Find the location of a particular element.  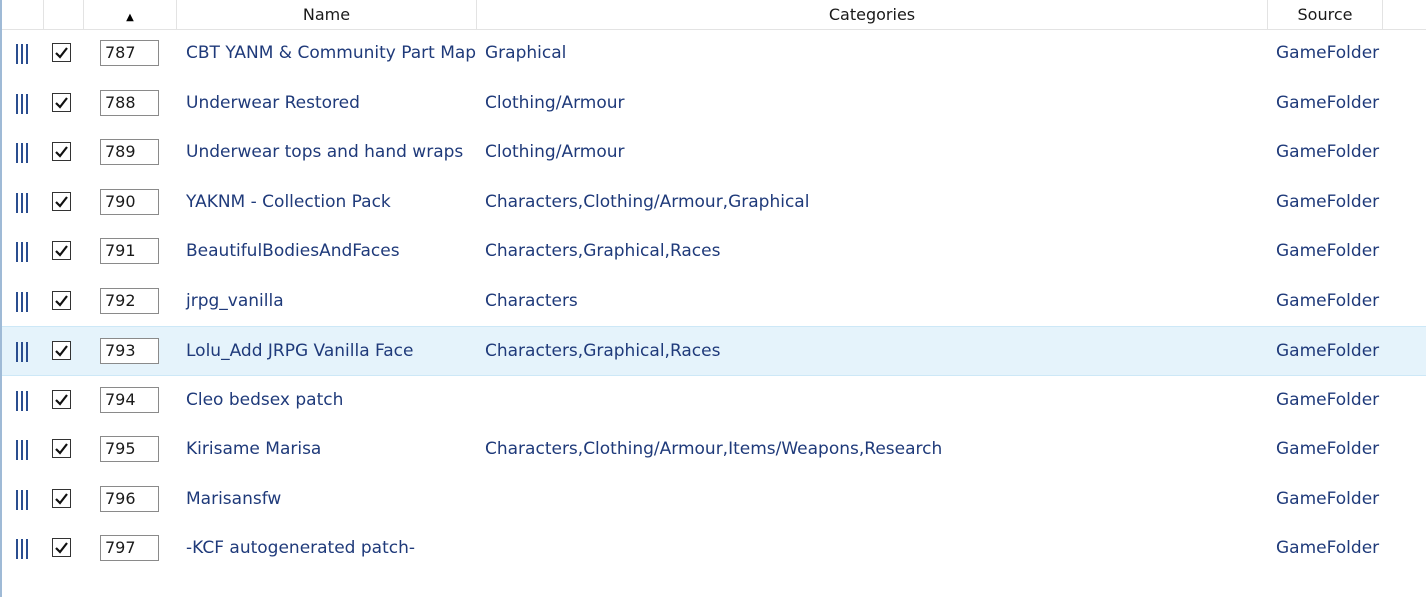

mod-name: Cleo bedsex patch is located at coordinates (265, 399).